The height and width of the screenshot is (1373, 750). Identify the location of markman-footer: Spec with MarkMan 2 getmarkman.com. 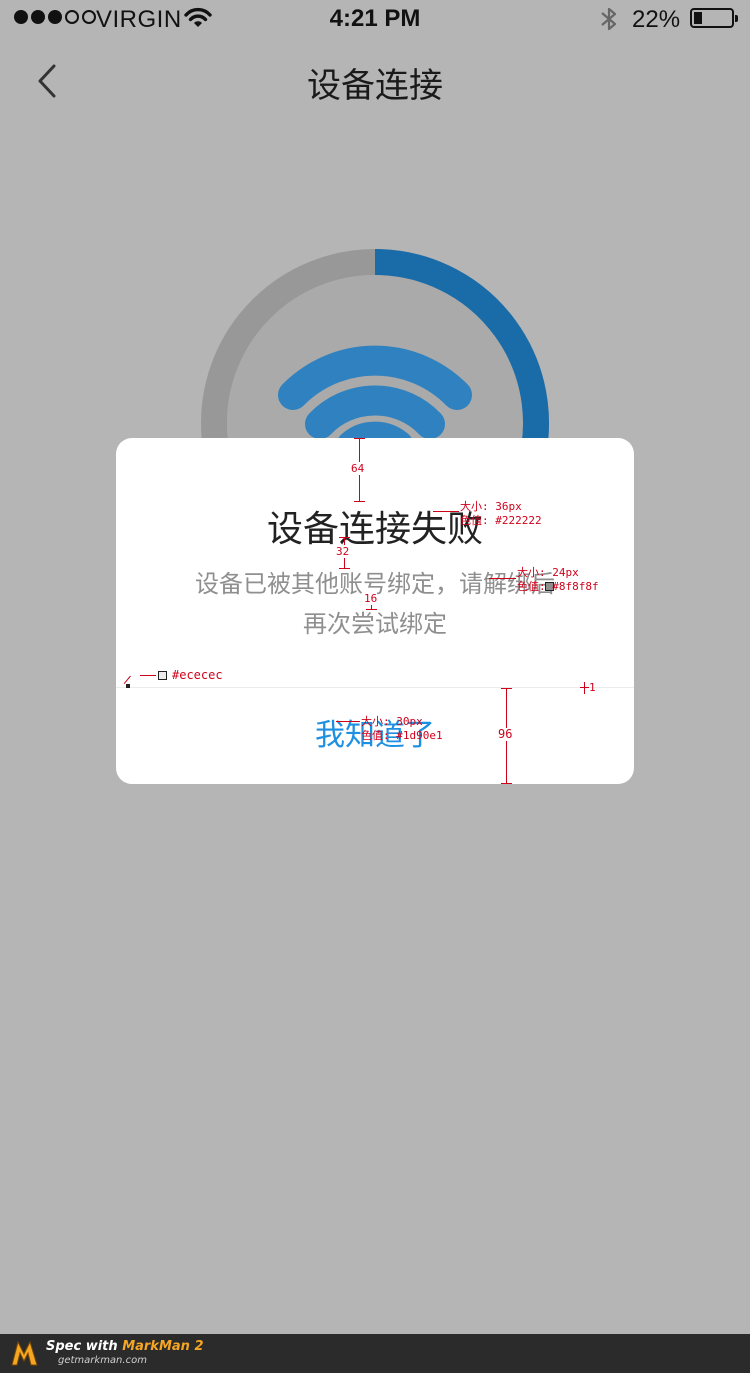
(375, 1353).